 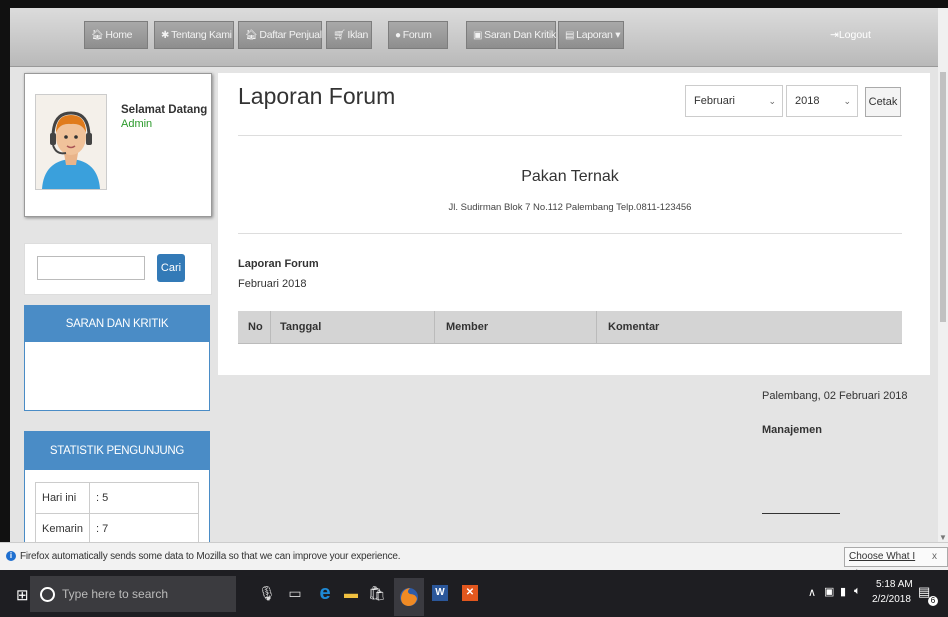 I want to click on user-role: Admin, so click(x=137, y=124).